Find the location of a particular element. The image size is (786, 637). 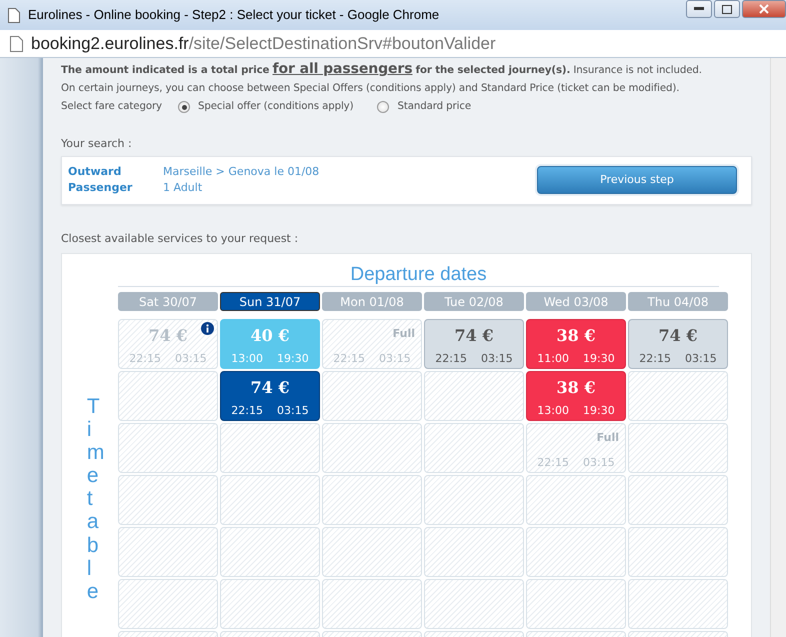

past-fare-cell: 74 € 22:15 03:15 is located at coordinates (168, 344).